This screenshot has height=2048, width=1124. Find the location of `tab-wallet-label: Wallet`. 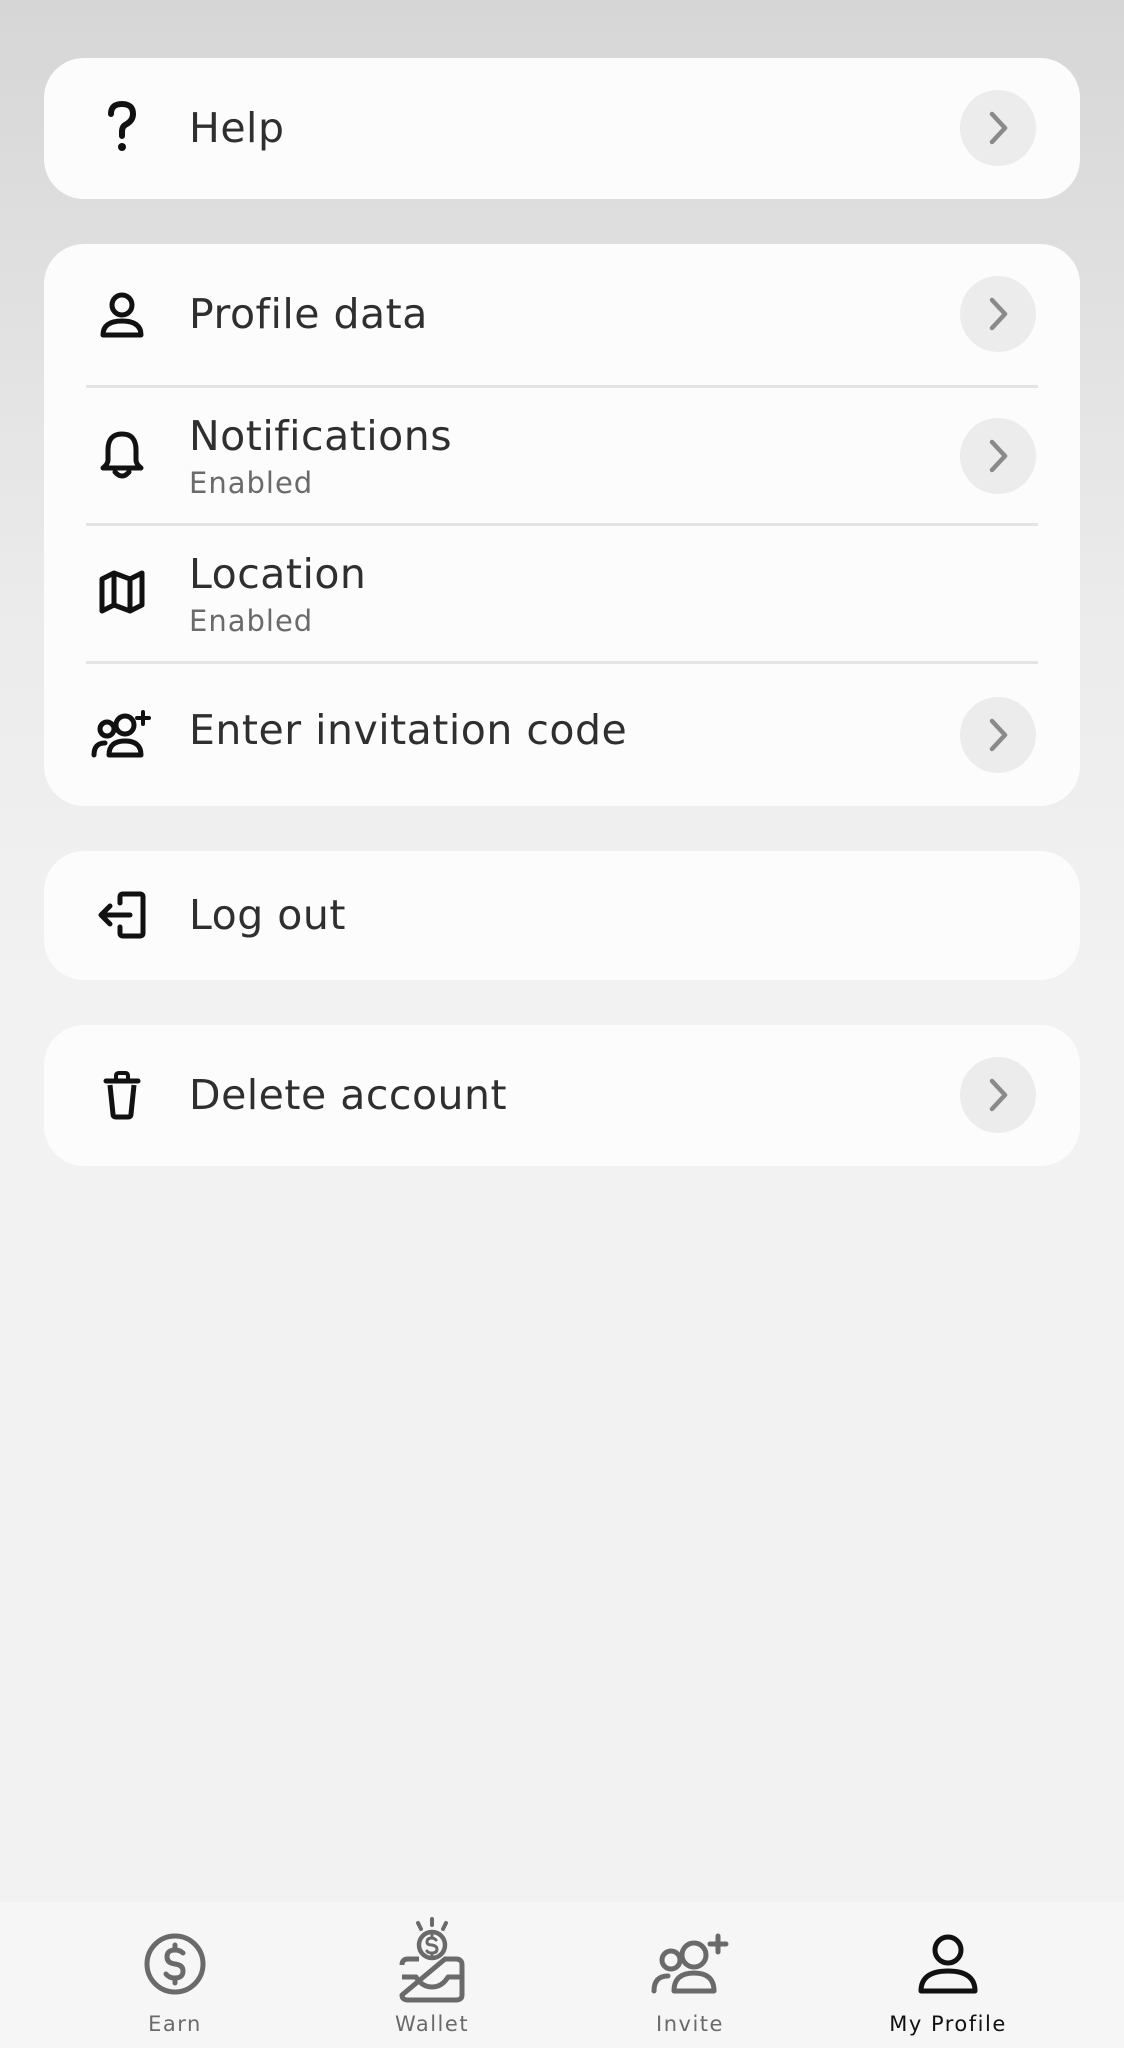

tab-wallet-label: Wallet is located at coordinates (432, 2024).